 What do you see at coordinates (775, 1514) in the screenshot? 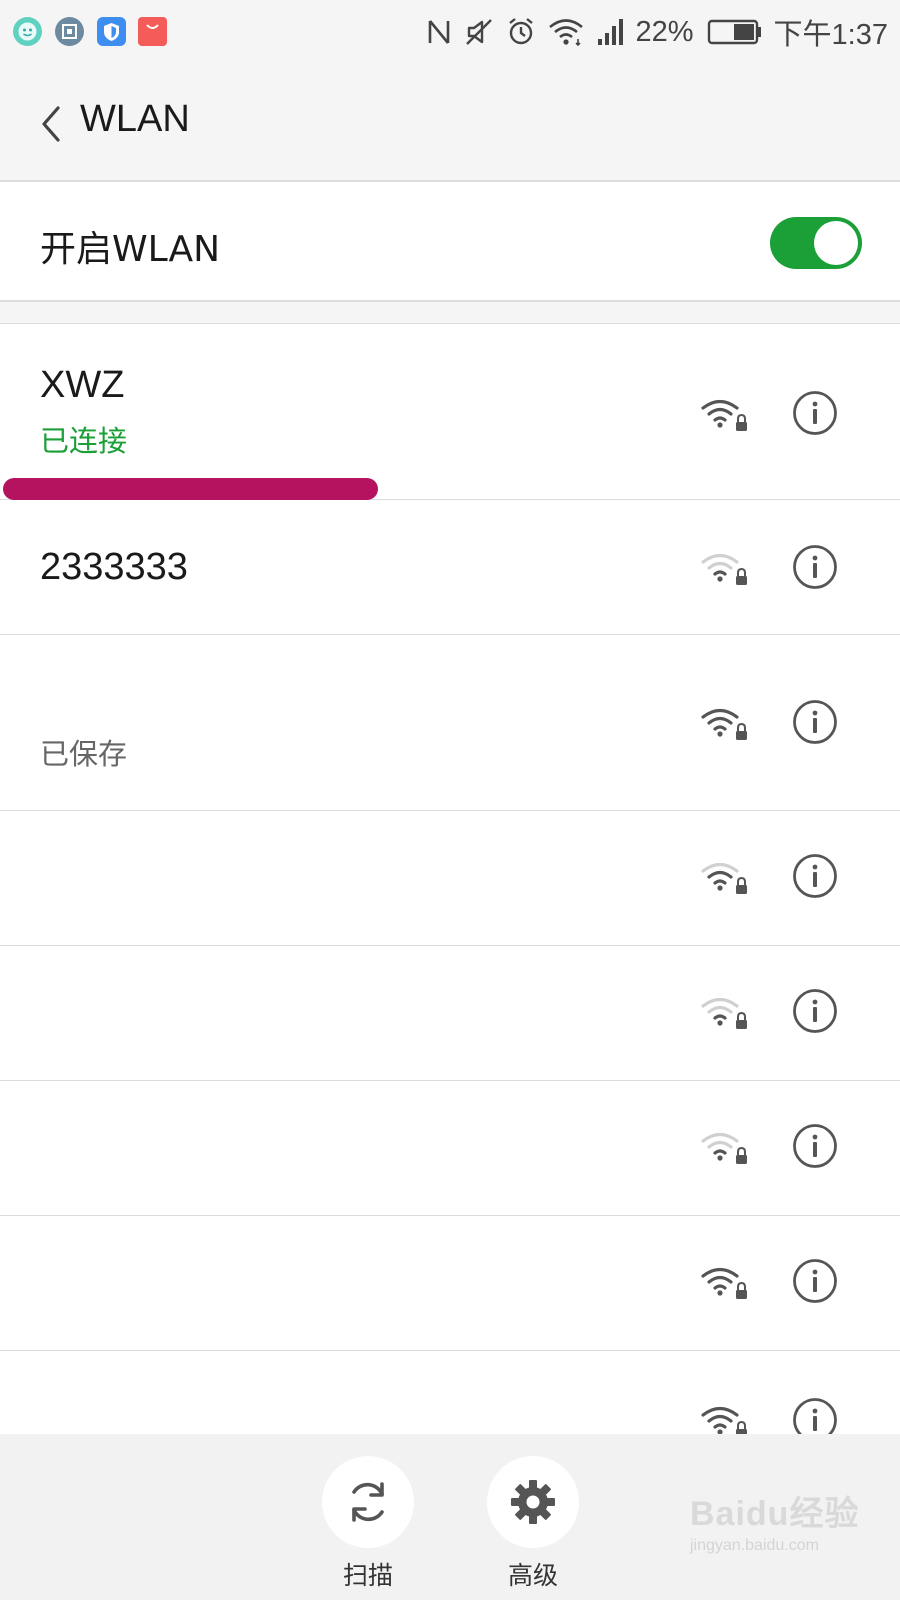
I see `watermark-logo: Baidu经验` at bounding box center [775, 1514].